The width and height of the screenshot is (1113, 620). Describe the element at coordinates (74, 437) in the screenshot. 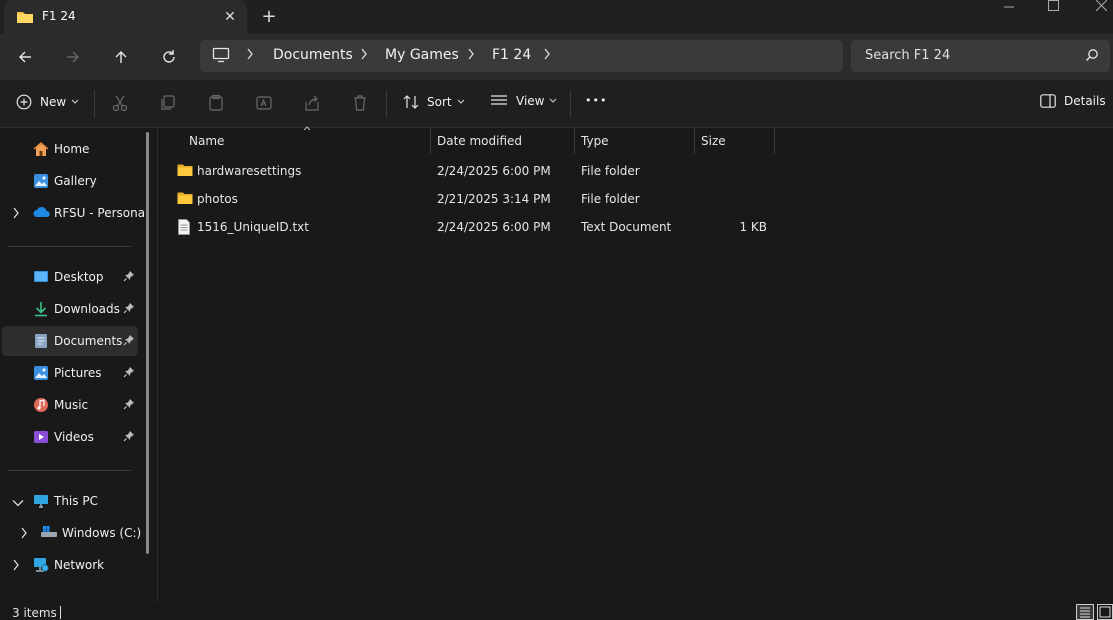

I see `sidebar-item-label: Videos` at that location.